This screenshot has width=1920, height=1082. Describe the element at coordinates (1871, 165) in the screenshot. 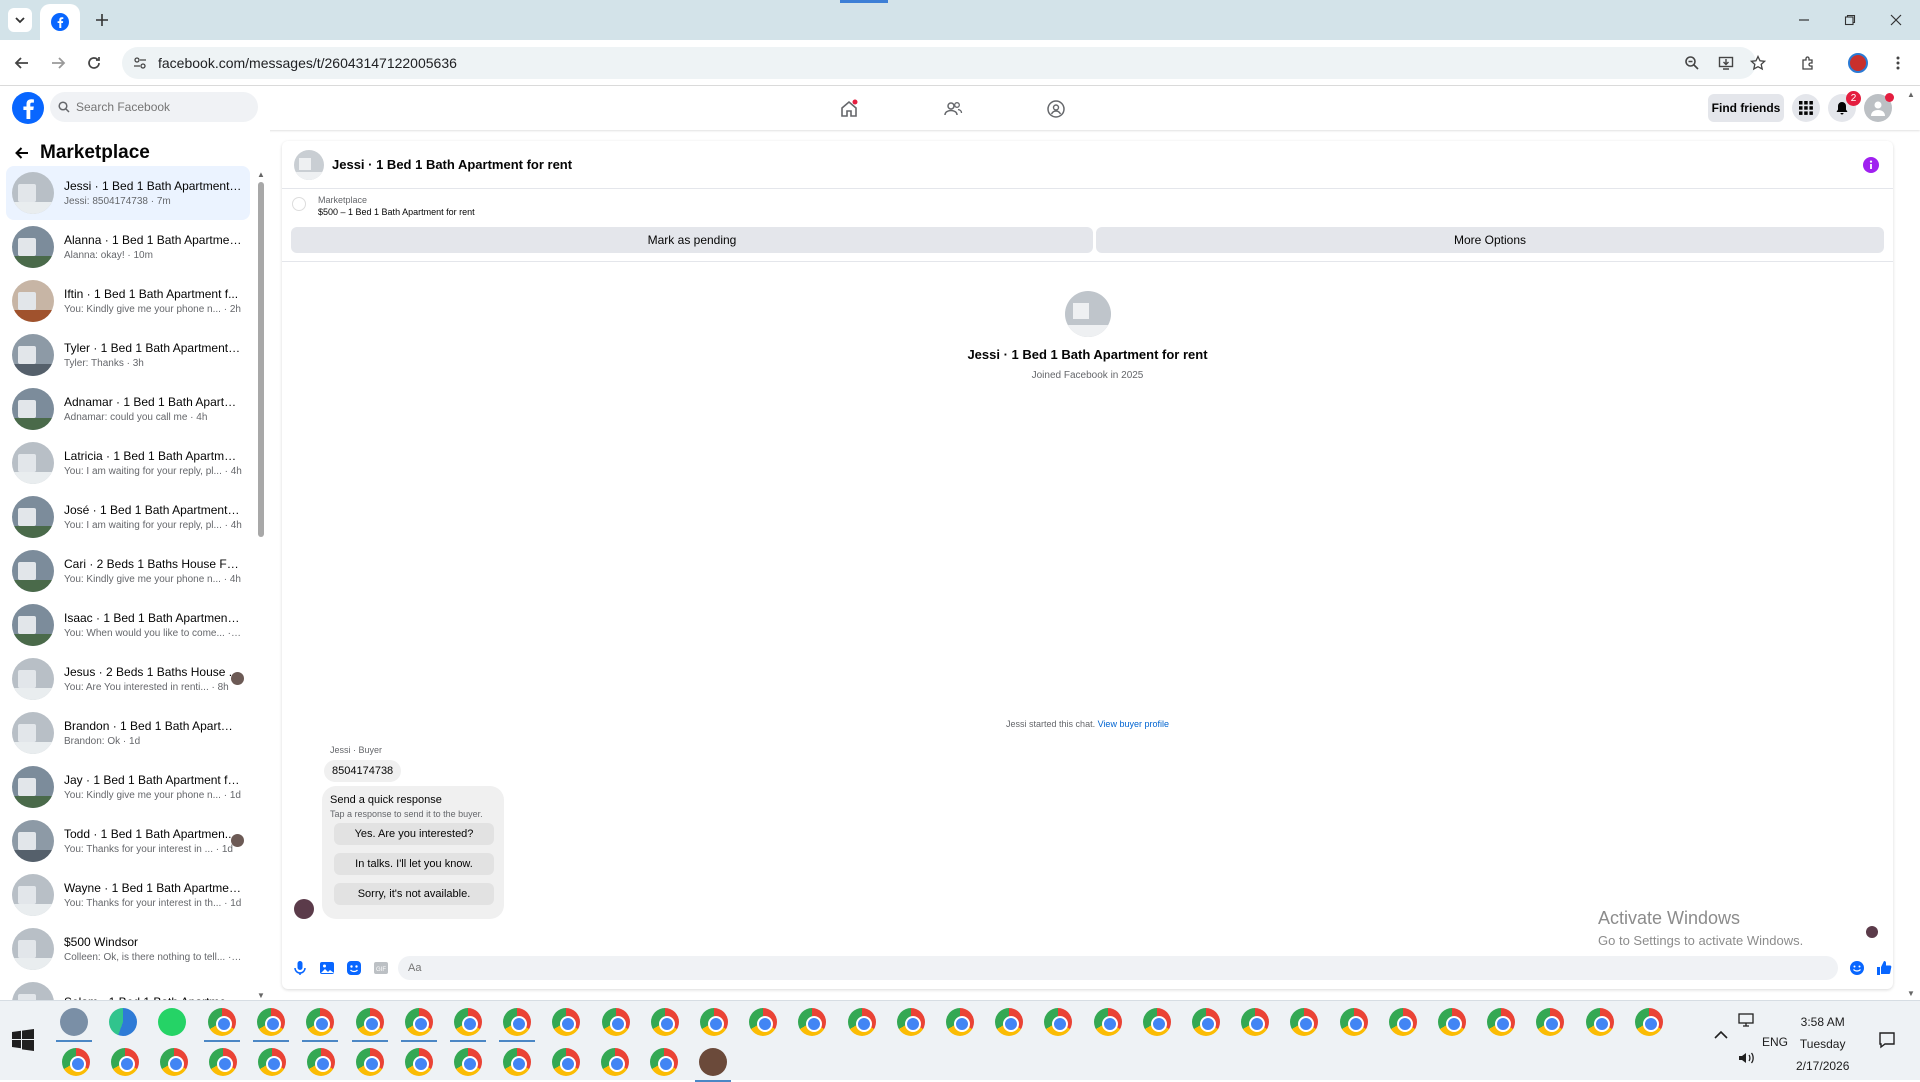

I see `info-icon` at that location.